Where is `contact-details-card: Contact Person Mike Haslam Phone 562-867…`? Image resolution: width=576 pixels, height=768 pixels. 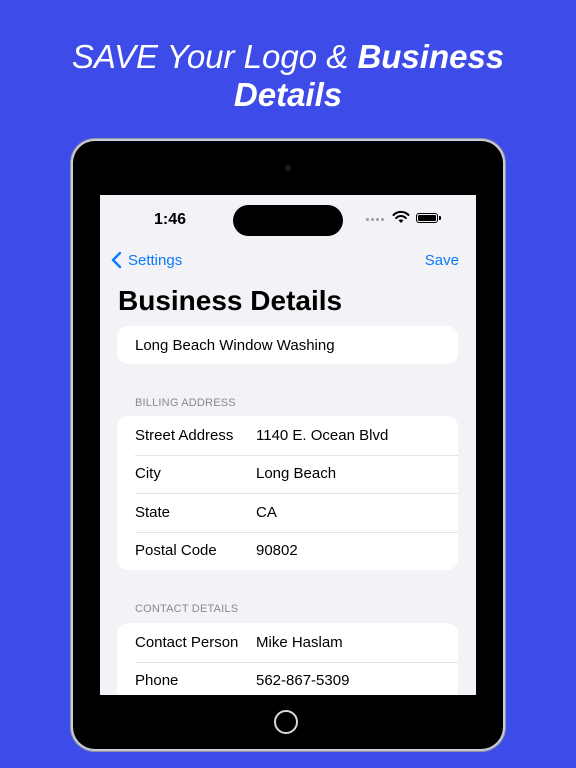 contact-details-card: Contact Person Mike Haslam Phone 562-867… is located at coordinates (287, 659).